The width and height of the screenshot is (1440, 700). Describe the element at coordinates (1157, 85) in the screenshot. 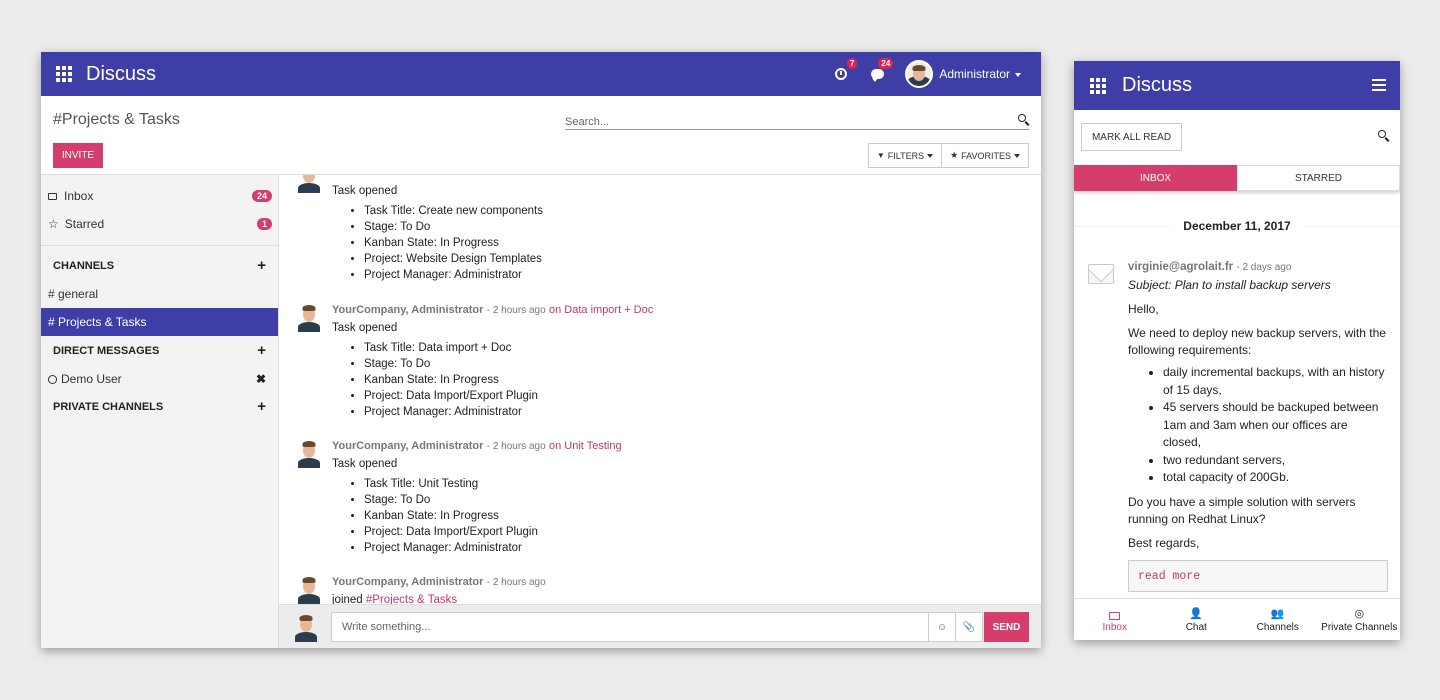

I see `app-title: Discuss` at that location.